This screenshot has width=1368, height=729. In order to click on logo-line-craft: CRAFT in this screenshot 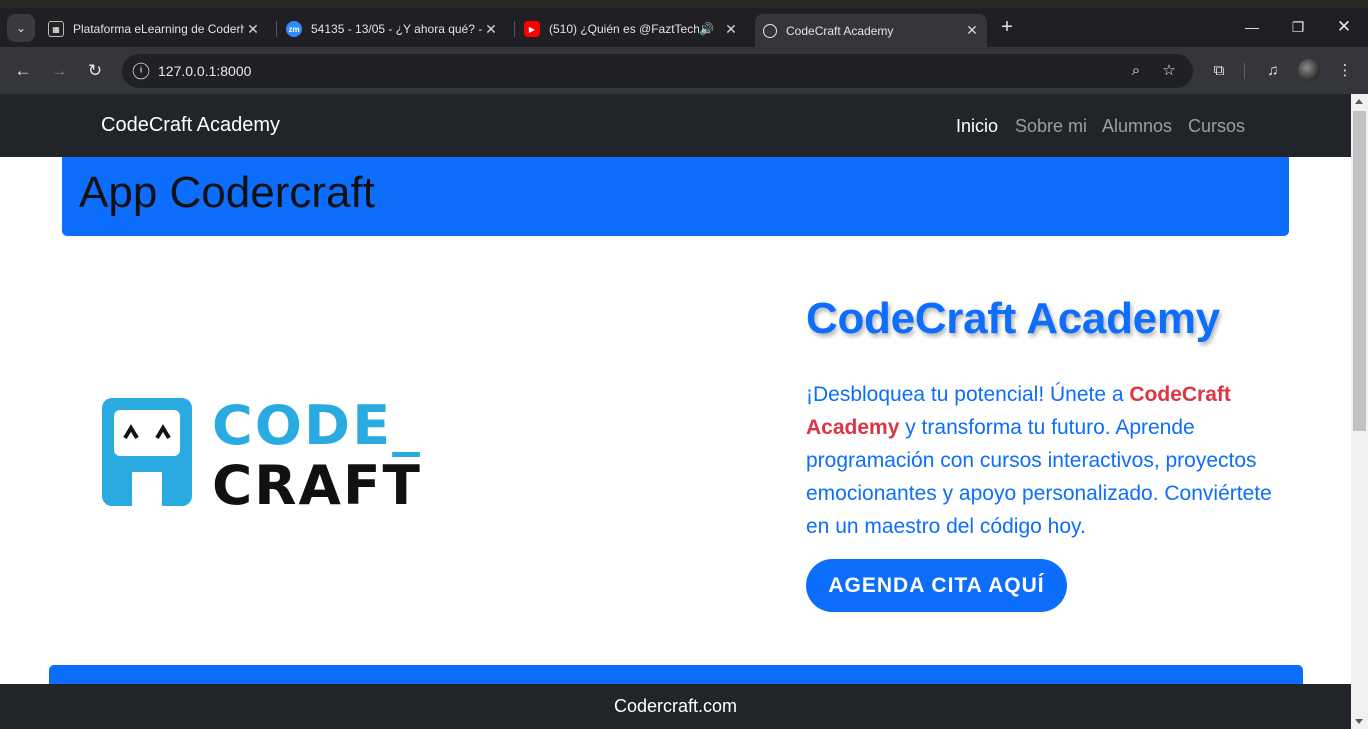, I will do `click(317, 482)`.